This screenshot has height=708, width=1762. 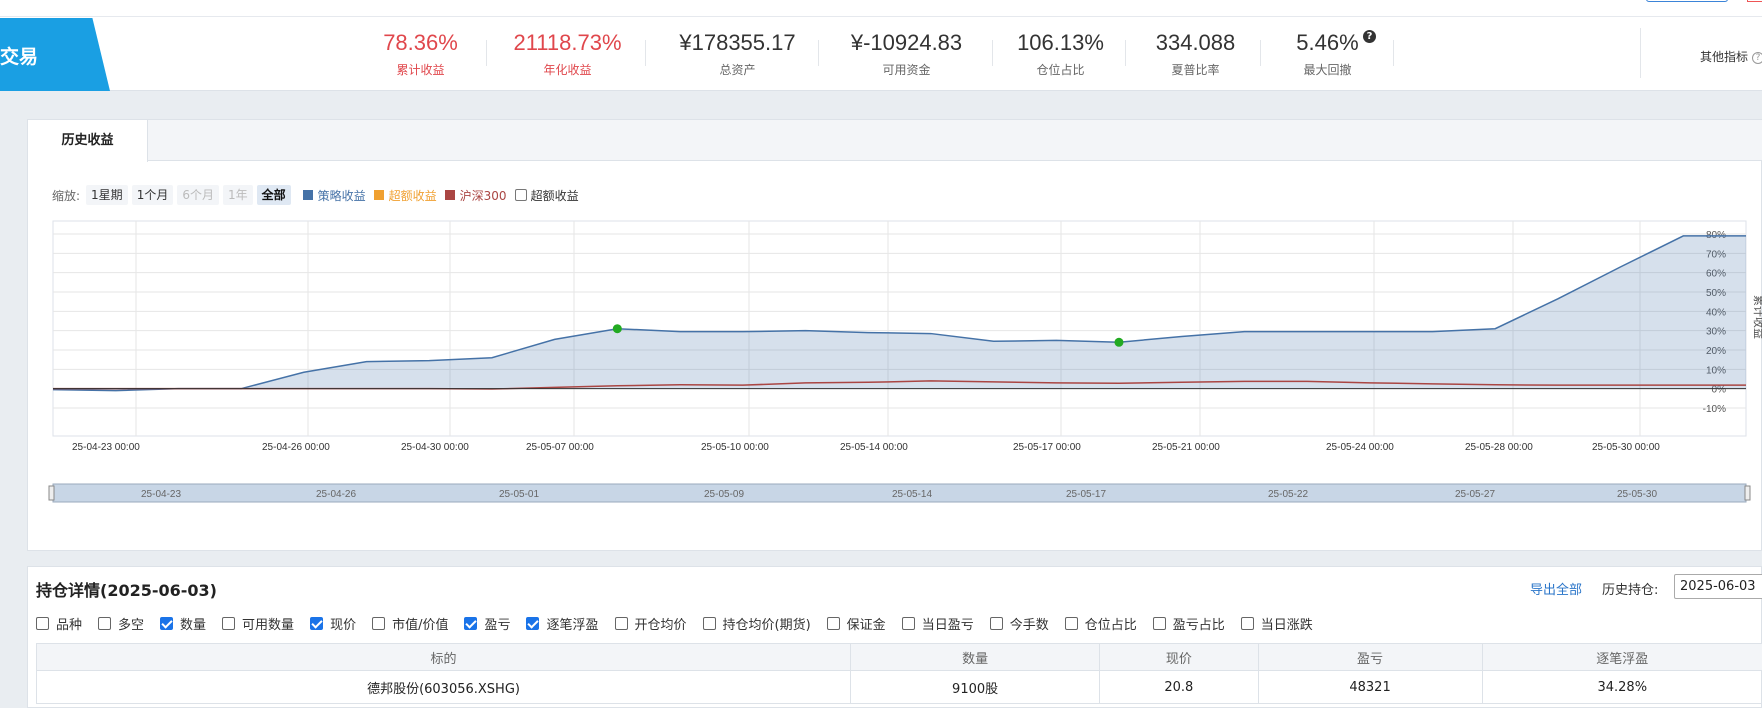 I want to click on other-indicators-button: 其他指标?, so click(x=1731, y=56).